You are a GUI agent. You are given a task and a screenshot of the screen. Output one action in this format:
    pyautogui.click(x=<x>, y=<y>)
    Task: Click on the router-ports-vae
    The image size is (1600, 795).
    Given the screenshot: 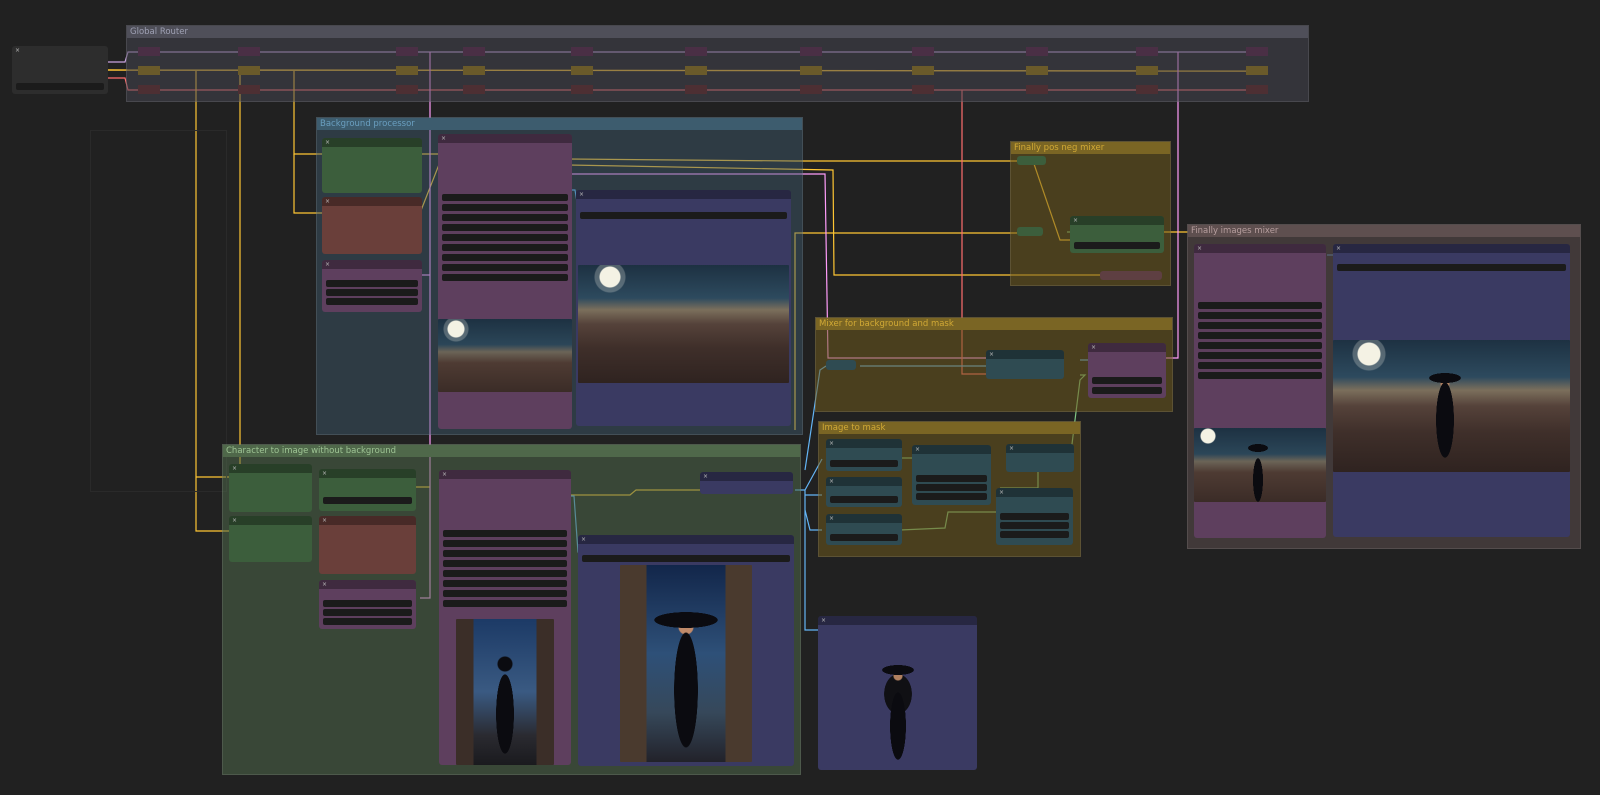 What is the action you would take?
    pyautogui.click(x=703, y=89)
    